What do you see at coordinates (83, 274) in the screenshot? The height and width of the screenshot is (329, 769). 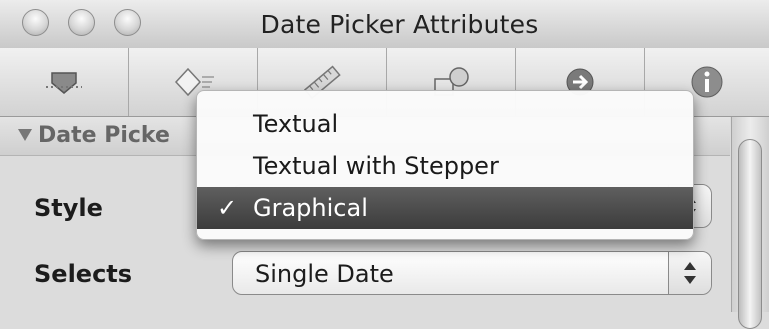 I see `selects-label: Selects` at bounding box center [83, 274].